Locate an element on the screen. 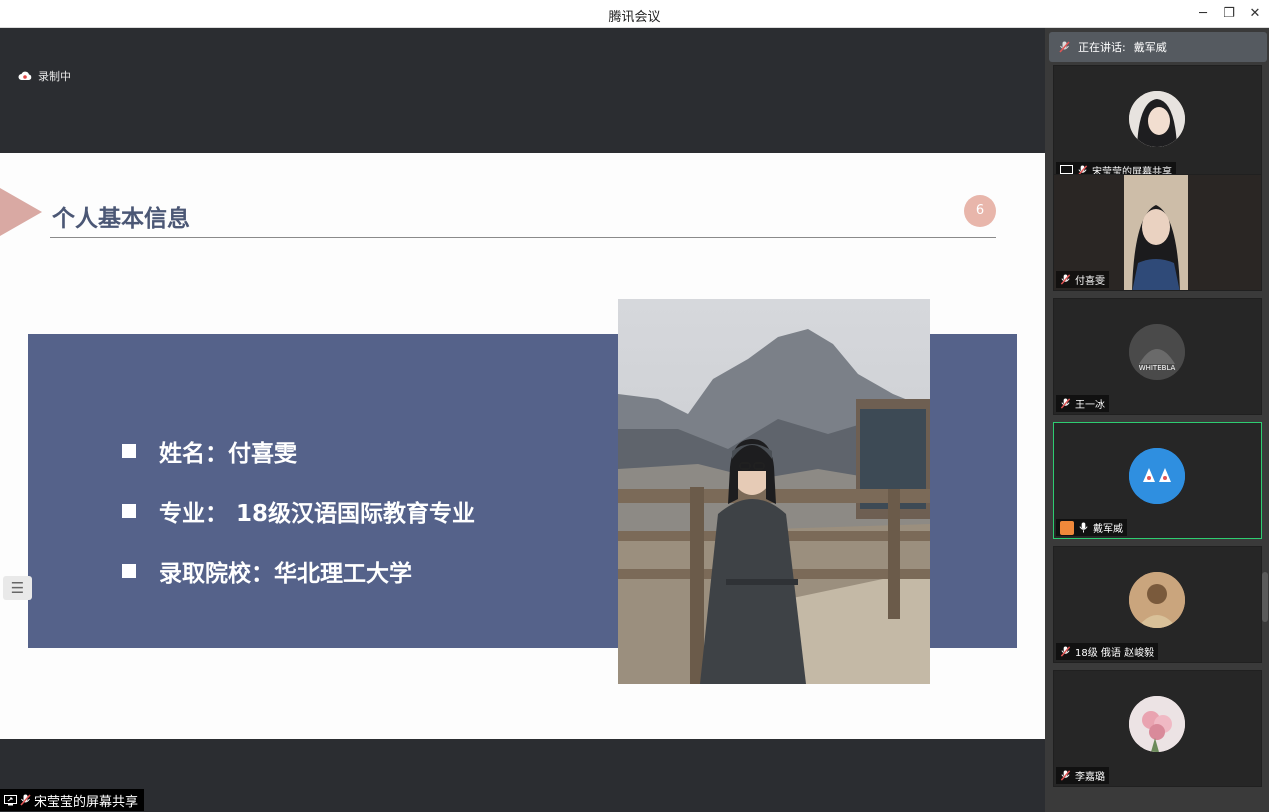 Image resolution: width=1269 pixels, height=812 pixels. participant-name-tag: 18级 俄语 赵峻毅 is located at coordinates (1107, 651).